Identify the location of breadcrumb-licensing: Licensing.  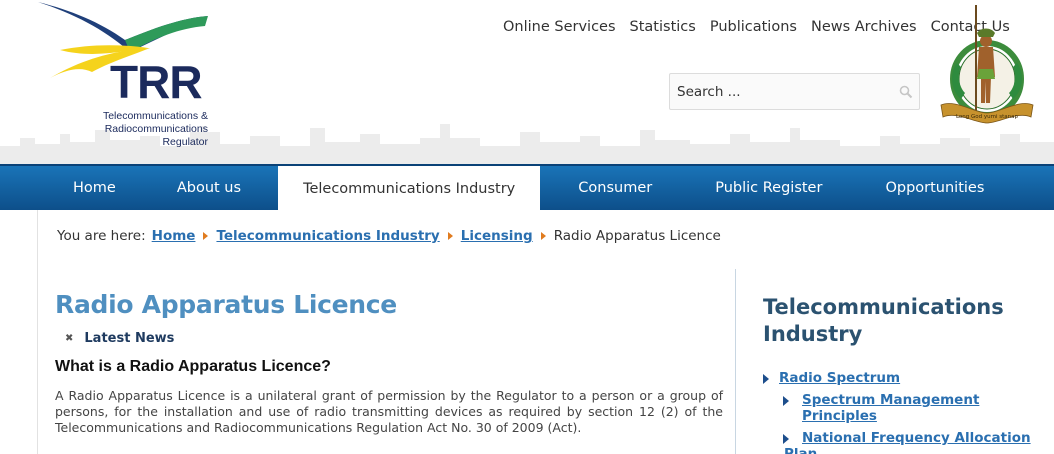
(497, 236).